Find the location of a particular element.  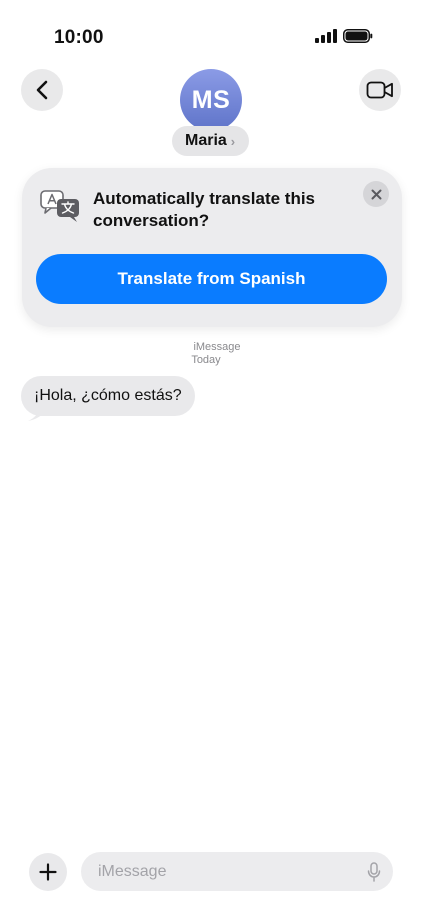

service-name: iMessage is located at coordinates (217, 347).